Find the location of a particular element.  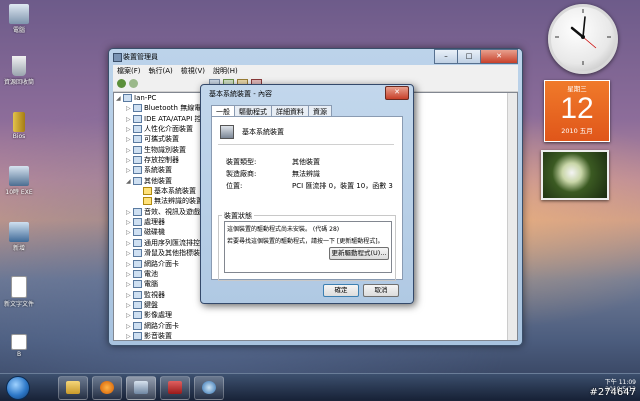

desktop-icon-recycle-bin: 資源回收筒 is located at coordinates (19, 71).